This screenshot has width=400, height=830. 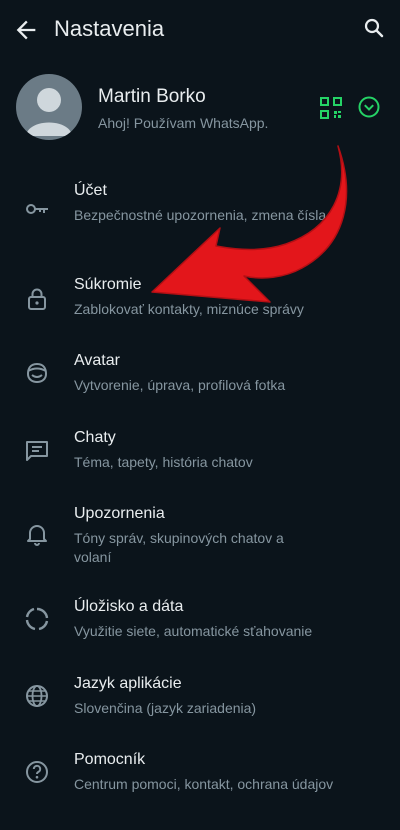 I want to click on settings-item-label: Upozornenia, so click(x=119, y=513).